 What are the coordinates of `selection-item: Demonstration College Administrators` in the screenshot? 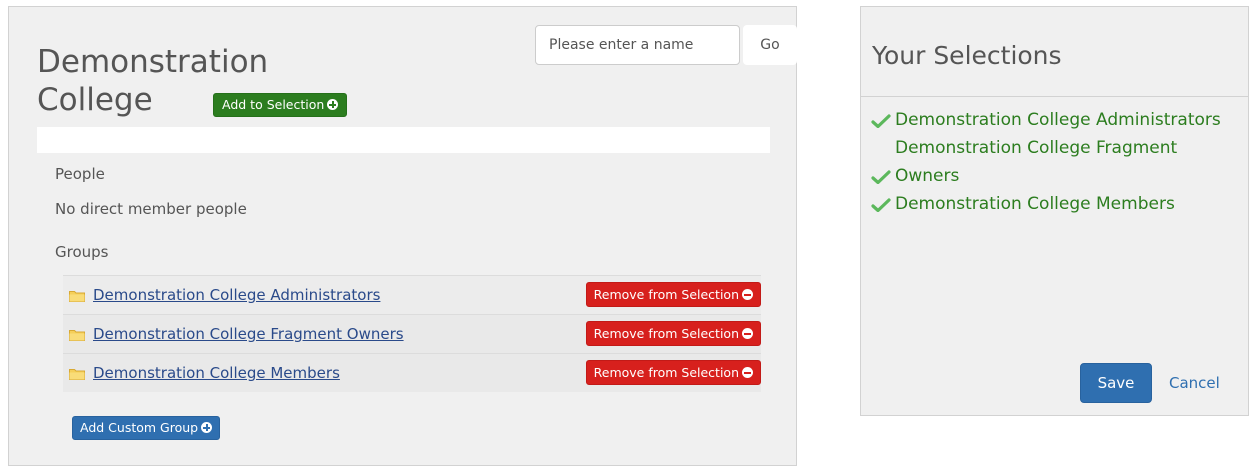 It's located at (1058, 120).